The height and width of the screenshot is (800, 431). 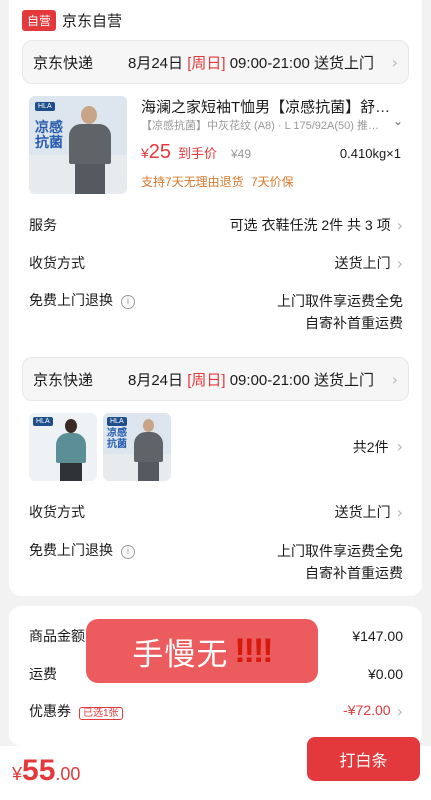 What do you see at coordinates (216, 711) in the screenshot?
I see `coupon-row: 优惠券 已选1张 -¥72.00 ›` at bounding box center [216, 711].